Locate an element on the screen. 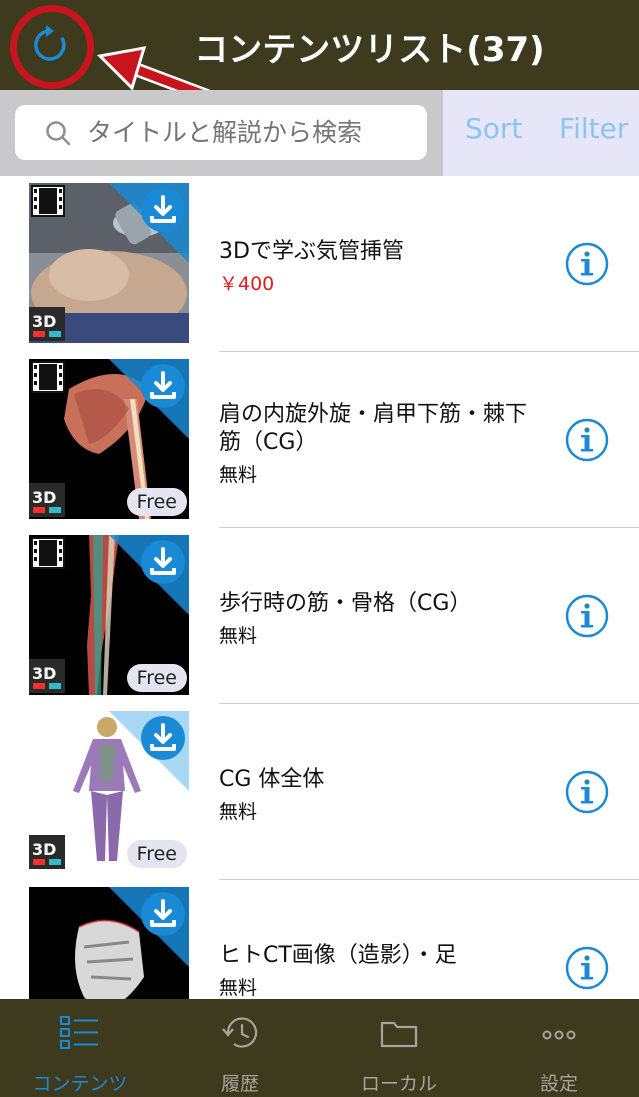  content-title: 歩行時の筋・骨格（CG） is located at coordinates (345, 603).